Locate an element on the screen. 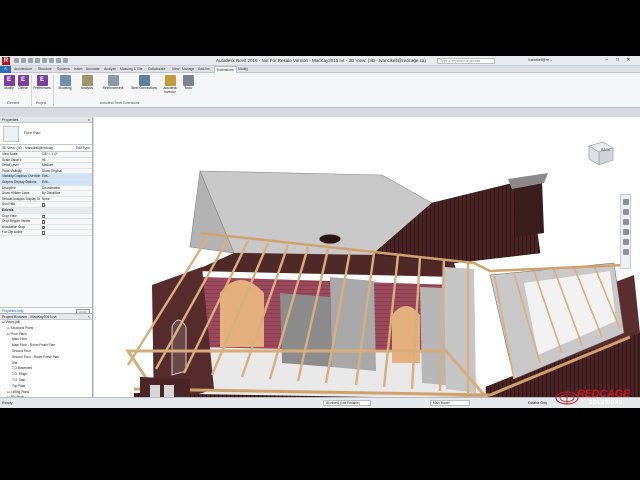 Image resolution: width=640 pixels, height=480 pixels. zoom-extents-icon is located at coordinates (625, 242).